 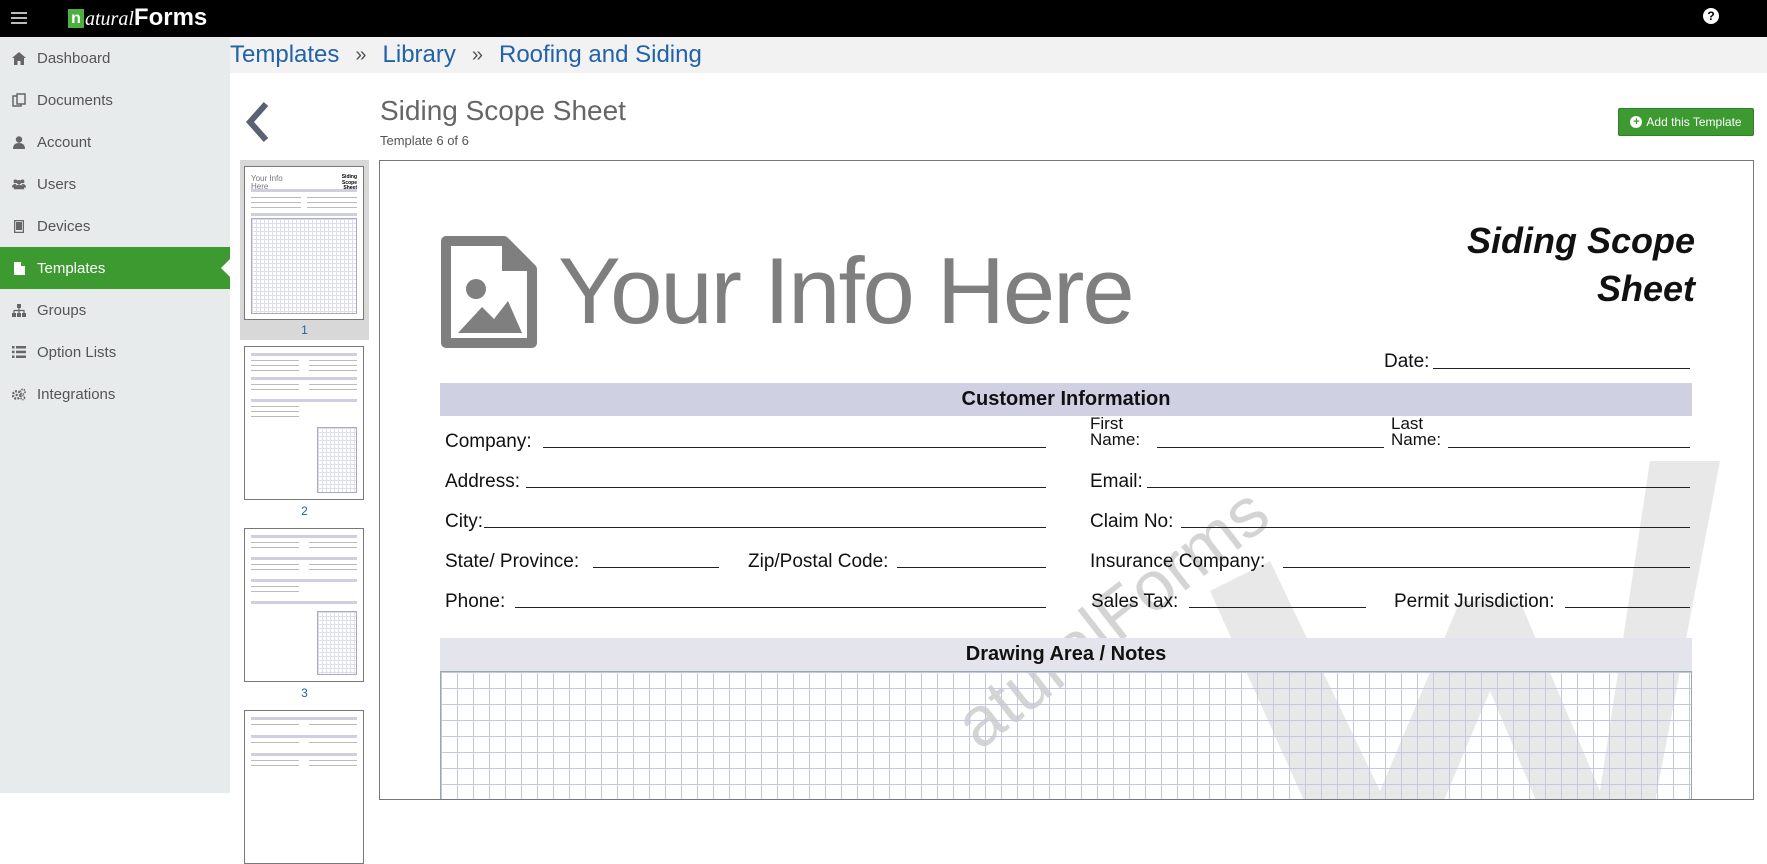 I want to click on user-icon, so click(x=19, y=142).